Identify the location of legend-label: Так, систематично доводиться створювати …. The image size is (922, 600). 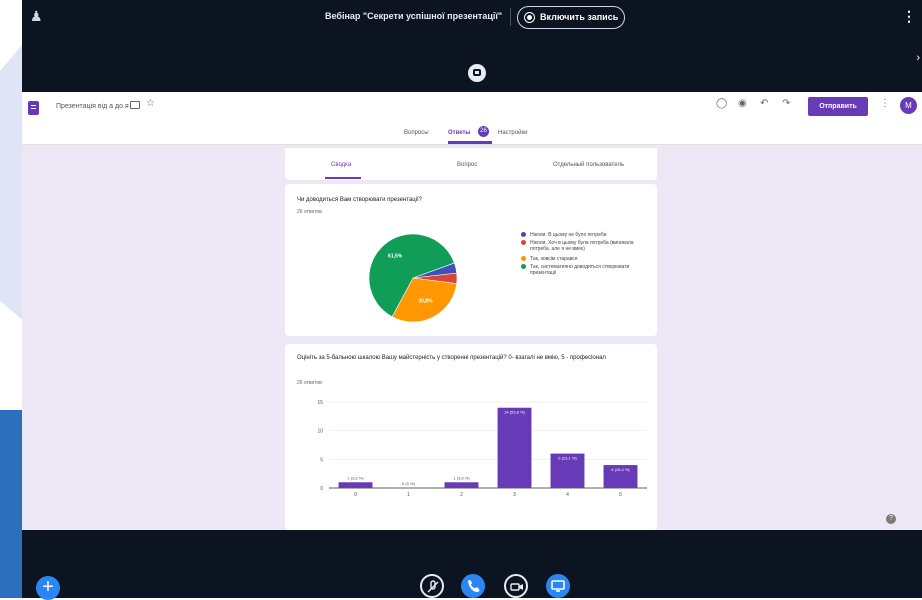
(580, 270).